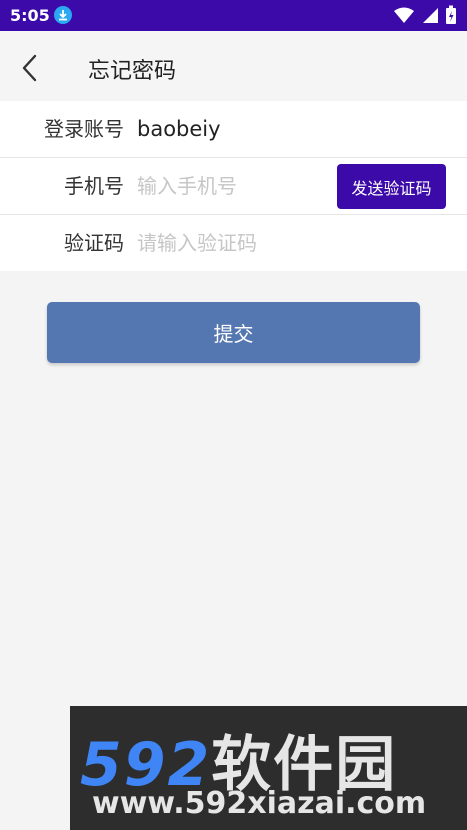 The image size is (467, 830). Describe the element at coordinates (94, 186) in the screenshot. I see `phone-label: 手机号` at that location.